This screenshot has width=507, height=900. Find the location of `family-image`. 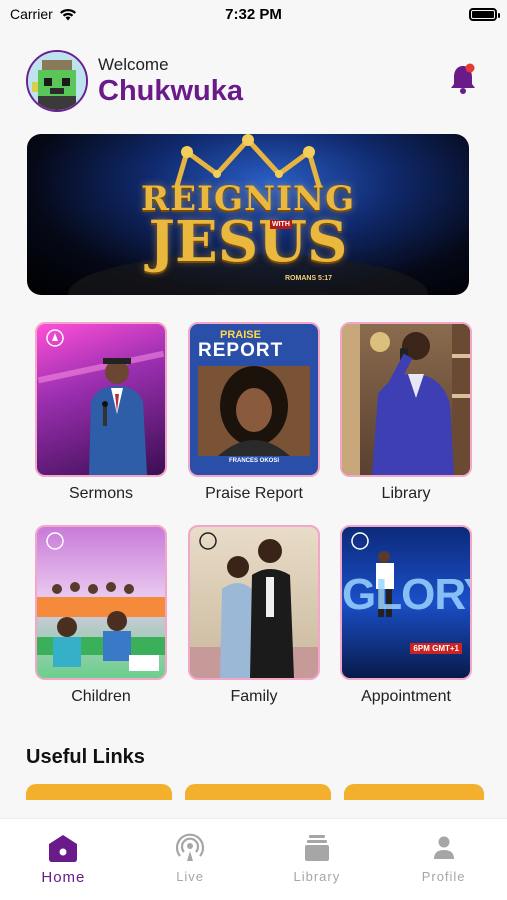

family-image is located at coordinates (254, 602).